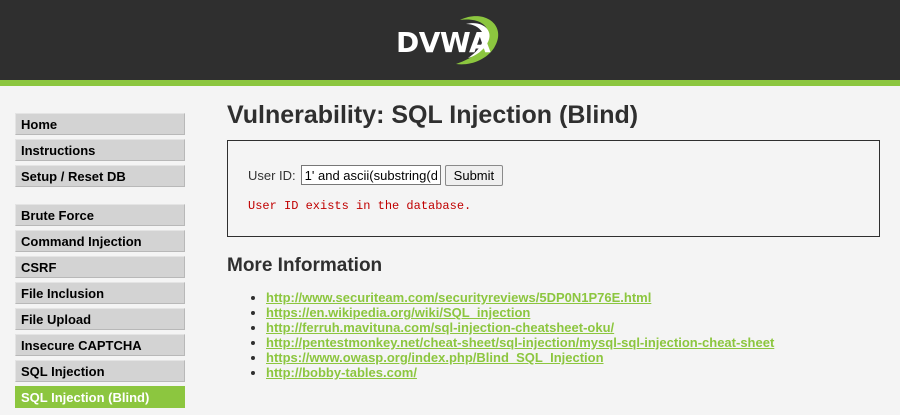 This screenshot has width=900, height=415. Describe the element at coordinates (474, 175) in the screenshot. I see `submit-button: Submit` at that location.